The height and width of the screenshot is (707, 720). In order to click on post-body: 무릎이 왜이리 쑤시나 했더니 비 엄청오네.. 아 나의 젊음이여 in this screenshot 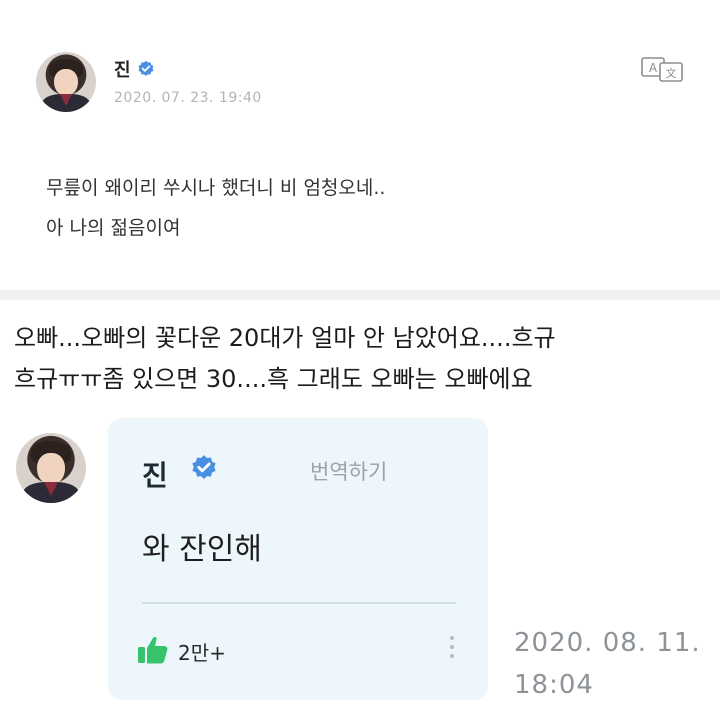, I will do `click(215, 208)`.